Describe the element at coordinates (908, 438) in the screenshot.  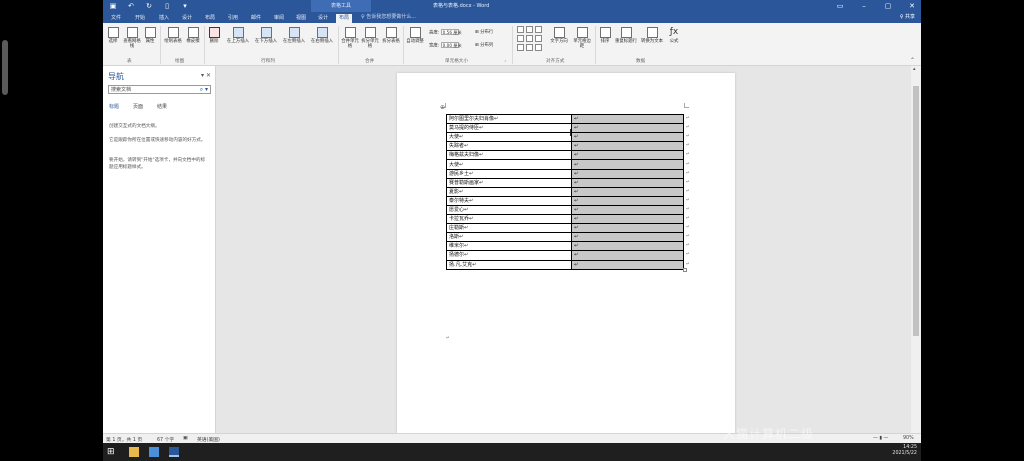
I see `zoom-level: 90%` at that location.